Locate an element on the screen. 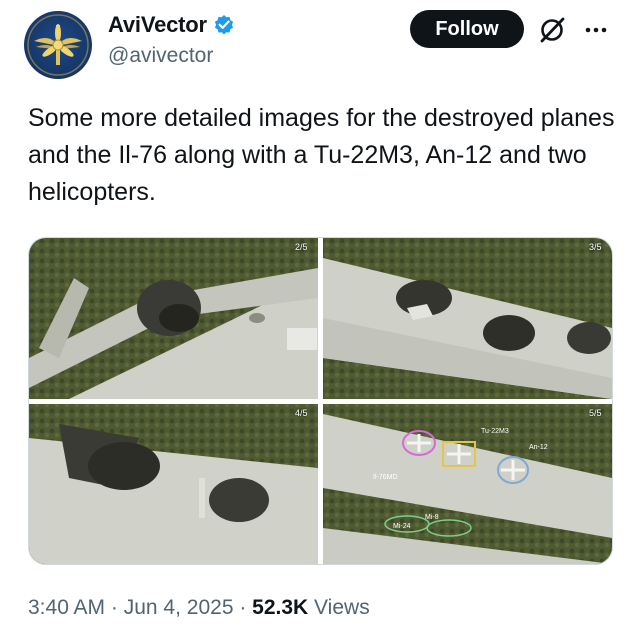  tweet-date: Jun 4, 2025 is located at coordinates (179, 608).